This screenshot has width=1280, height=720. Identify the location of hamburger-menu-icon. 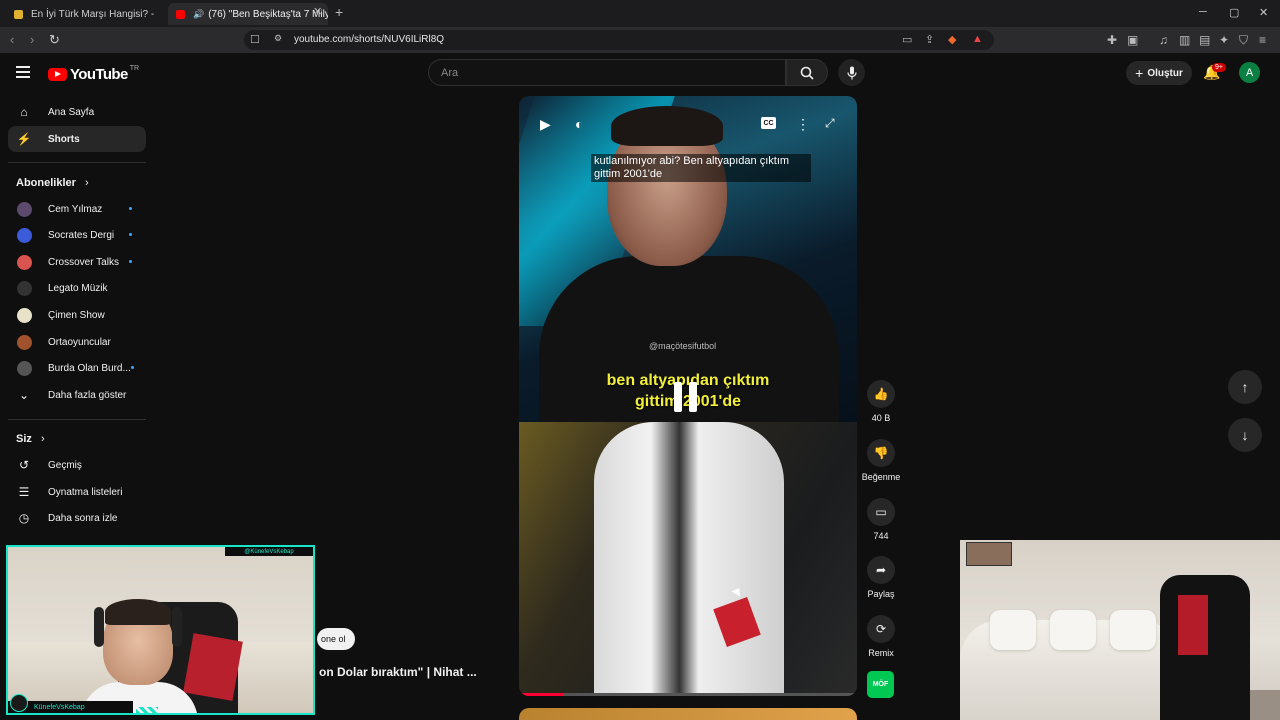
(23, 73).